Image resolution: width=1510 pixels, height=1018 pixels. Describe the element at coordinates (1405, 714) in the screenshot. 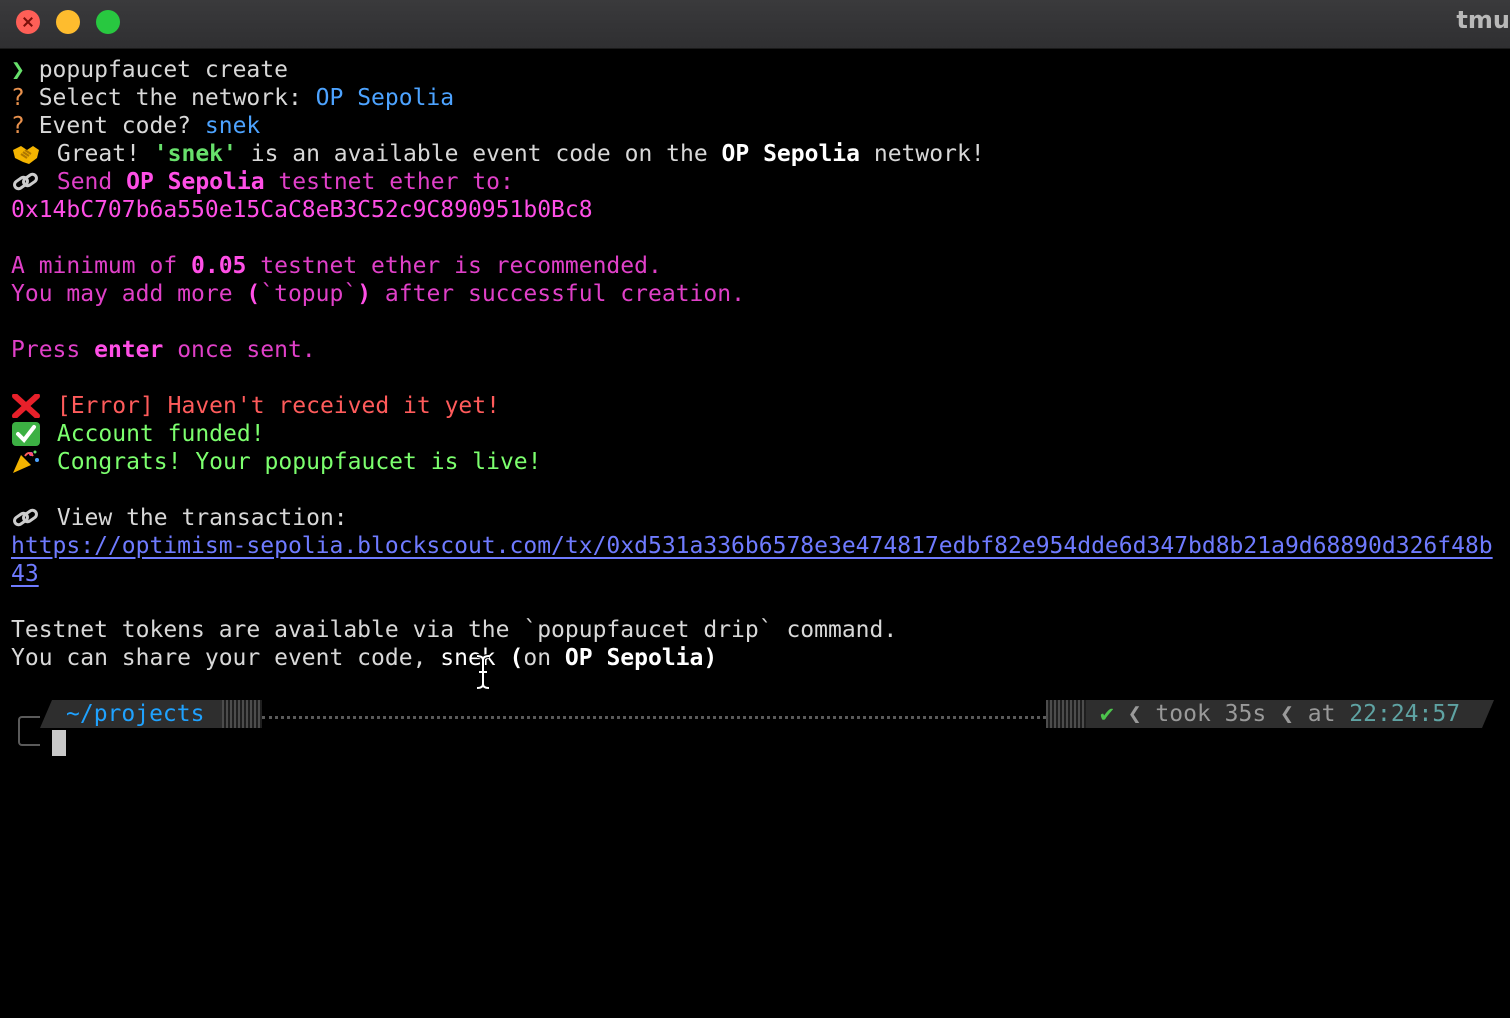

I see `prompt-time: 22:24:57` at that location.